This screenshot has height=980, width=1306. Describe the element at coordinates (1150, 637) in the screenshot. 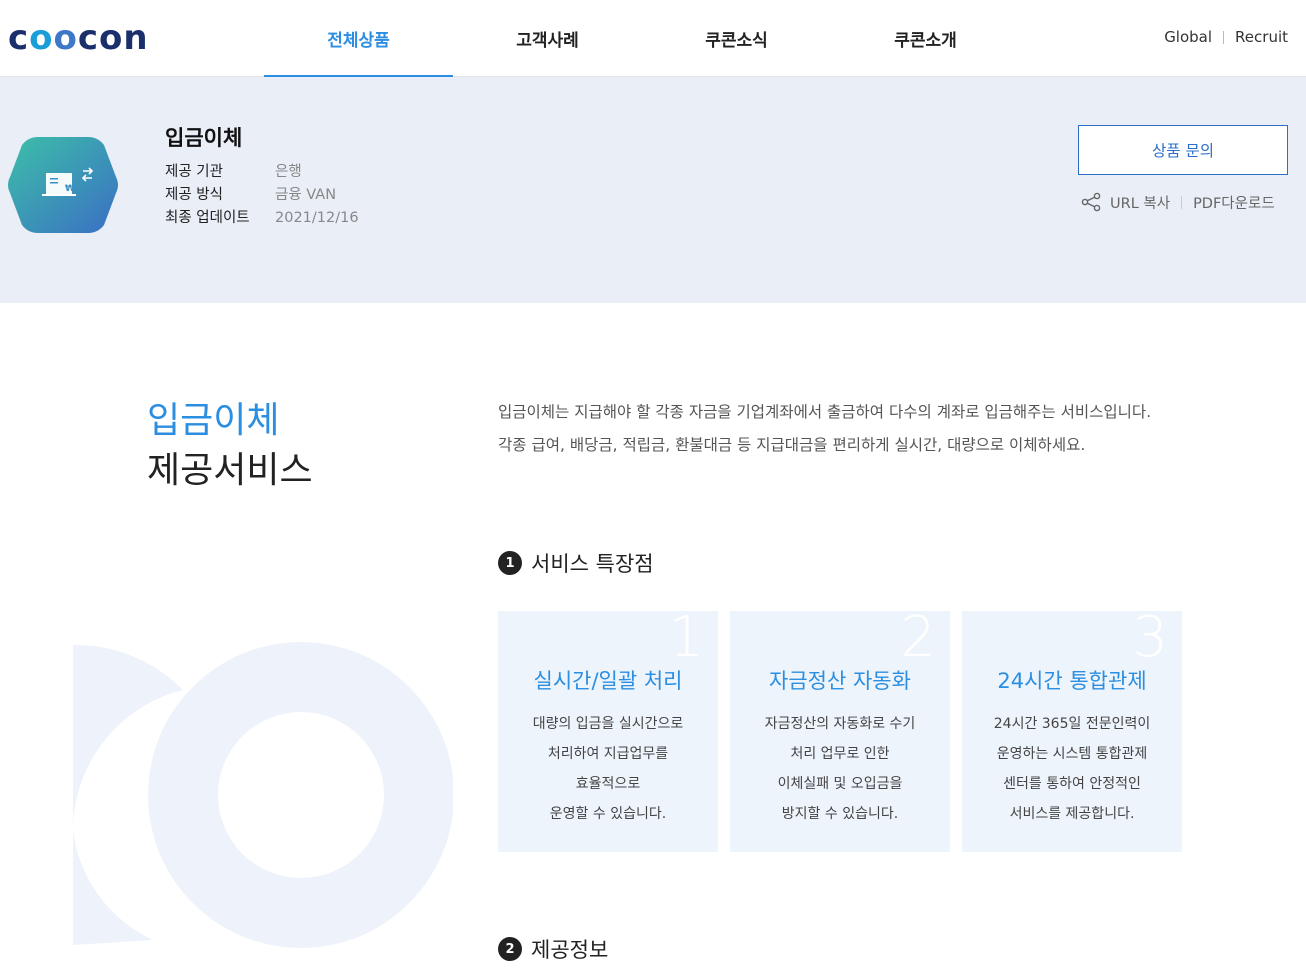

I see `card-number: 3` at that location.